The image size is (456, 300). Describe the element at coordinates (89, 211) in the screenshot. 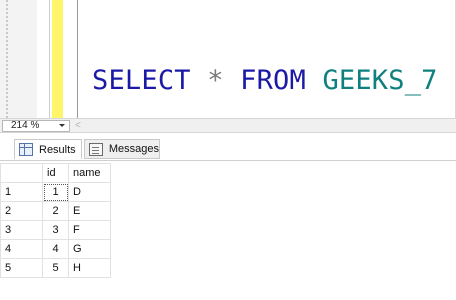

I see `cell-name: E` at that location.